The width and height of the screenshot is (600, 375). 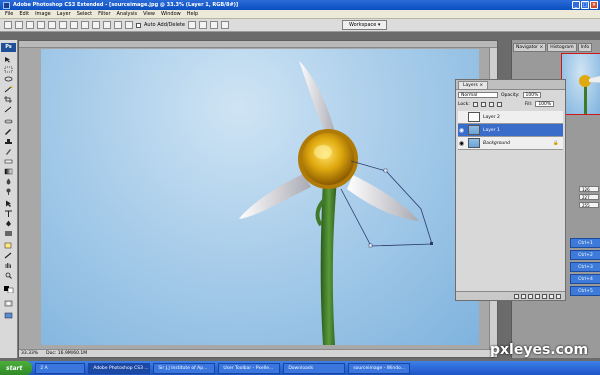 I want to click on path-selection-icon, so click(x=8, y=203).